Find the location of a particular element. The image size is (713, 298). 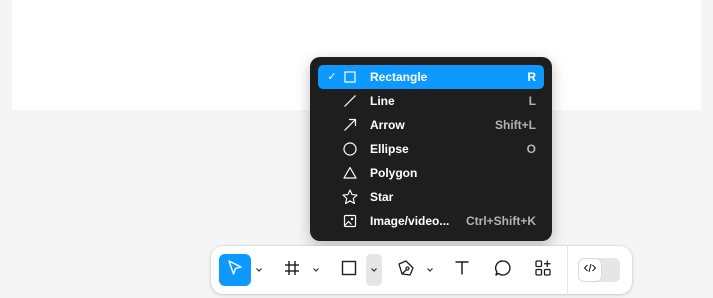

menu-item-shortcut: L is located at coordinates (532, 101).